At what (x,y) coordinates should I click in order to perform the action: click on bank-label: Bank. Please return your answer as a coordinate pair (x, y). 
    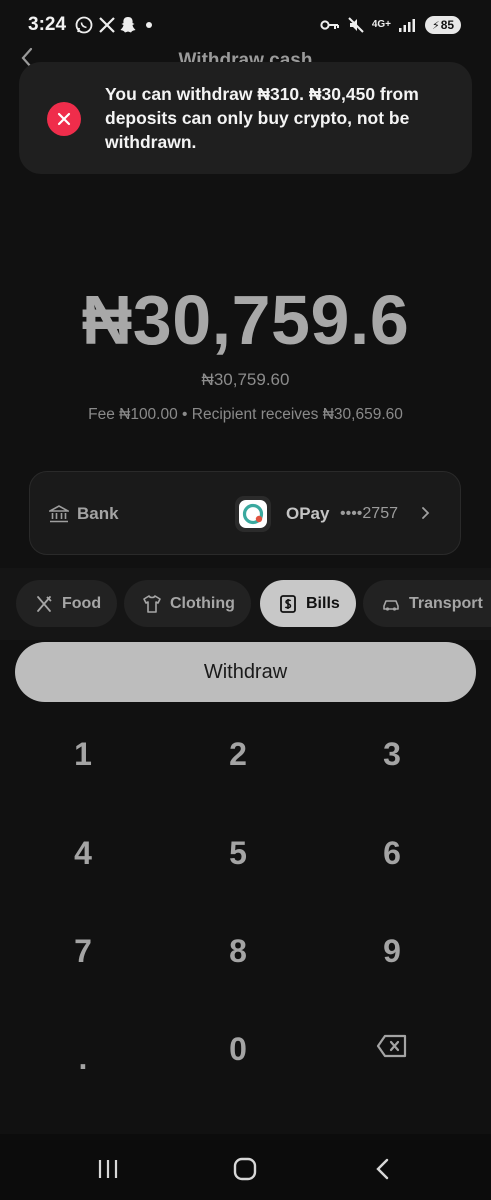
    Looking at the image, I should click on (98, 513).